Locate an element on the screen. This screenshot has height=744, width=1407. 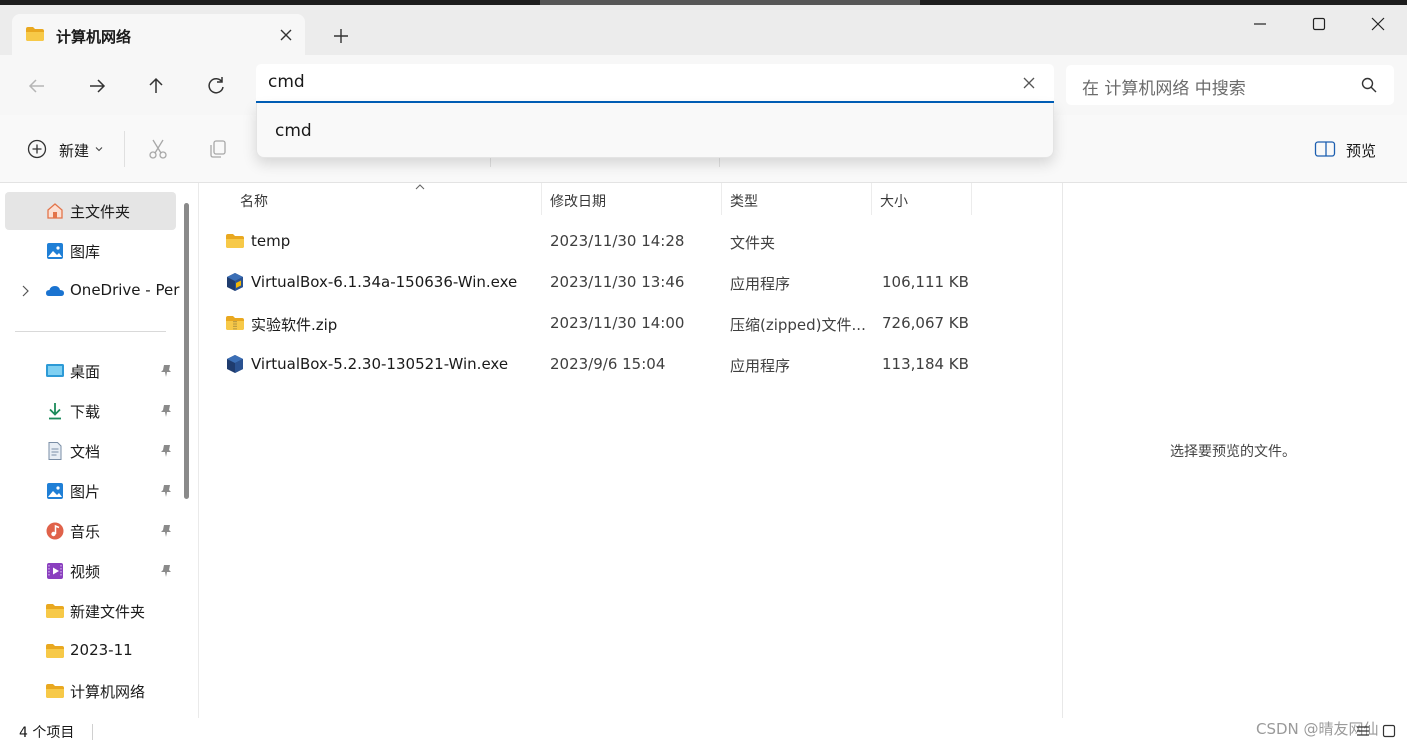
sidebar-item-downloads: 下载 is located at coordinates (90, 411).